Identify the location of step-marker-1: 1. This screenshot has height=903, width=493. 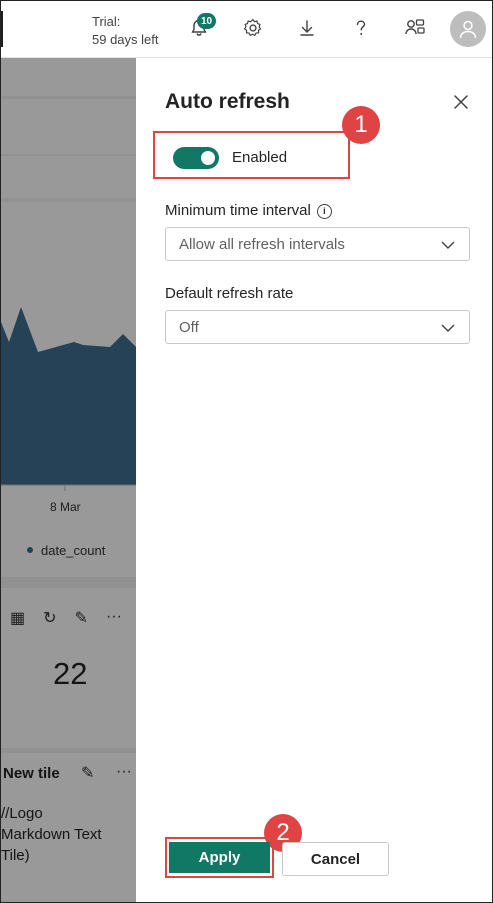
(361, 125).